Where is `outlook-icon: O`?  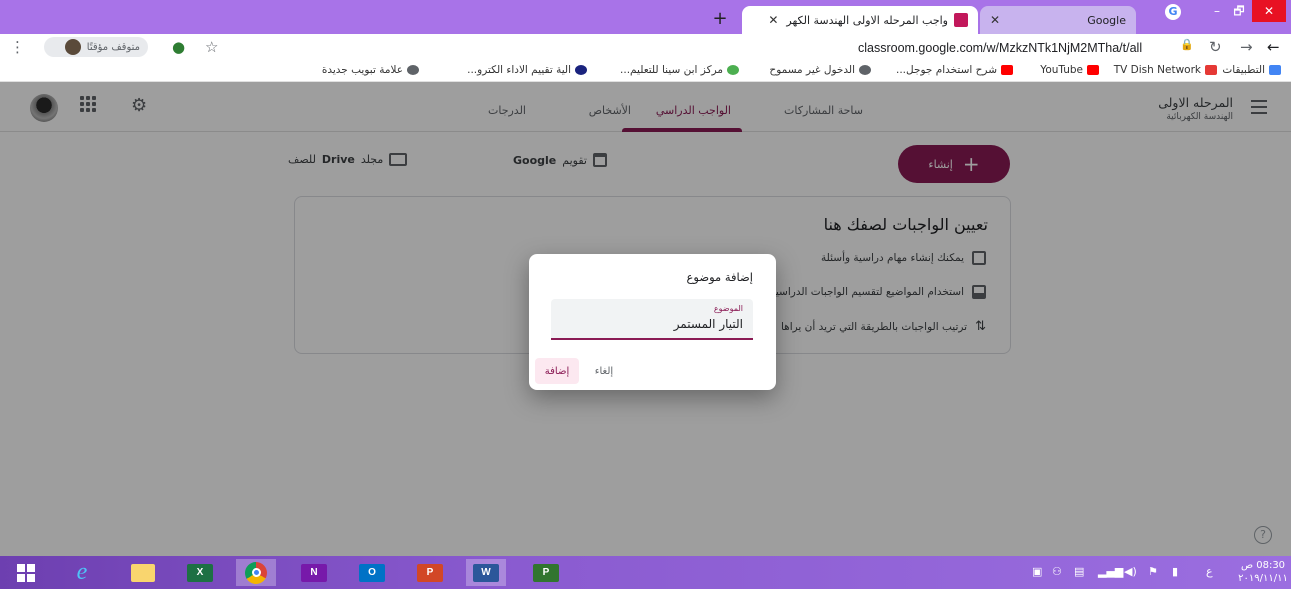
outlook-icon: O is located at coordinates (372, 572).